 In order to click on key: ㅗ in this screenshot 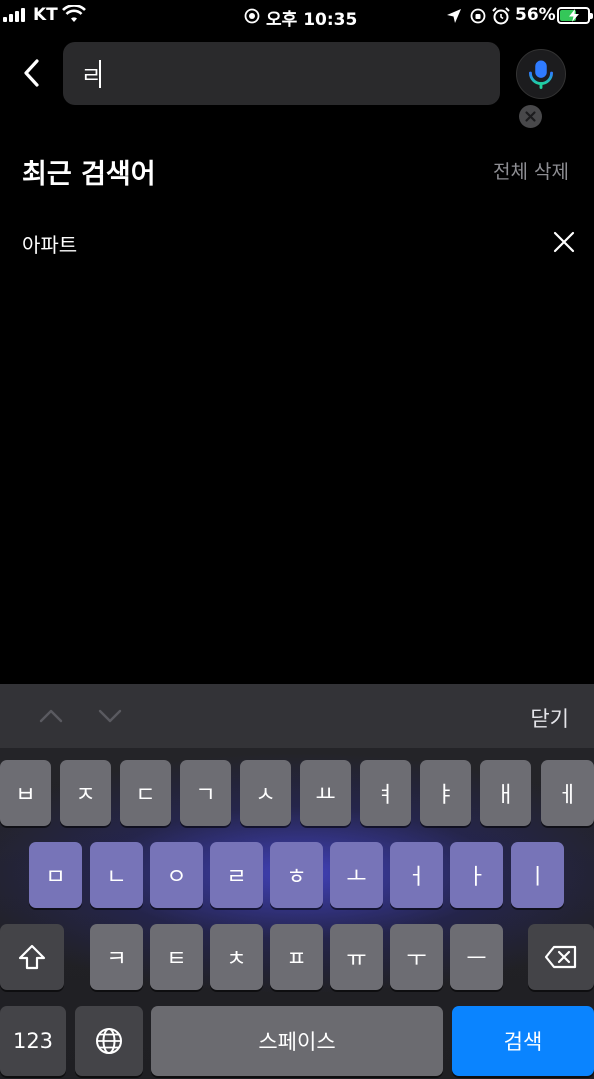, I will do `click(356, 875)`.